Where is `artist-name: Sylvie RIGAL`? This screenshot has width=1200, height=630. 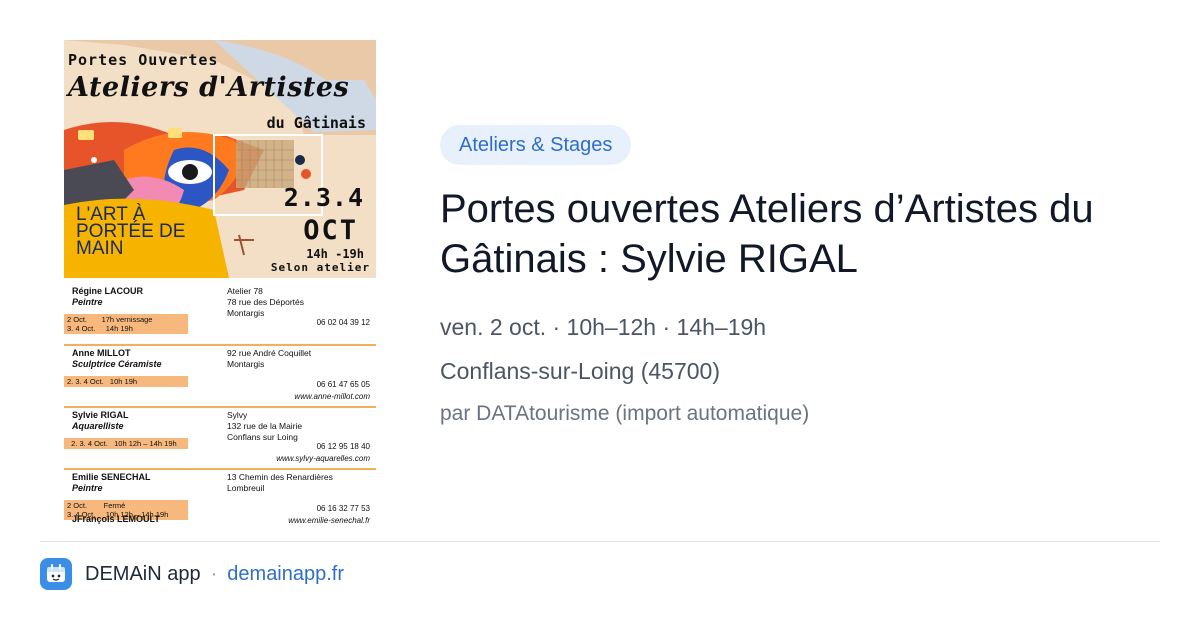 artist-name: Sylvie RIGAL is located at coordinates (100, 415).